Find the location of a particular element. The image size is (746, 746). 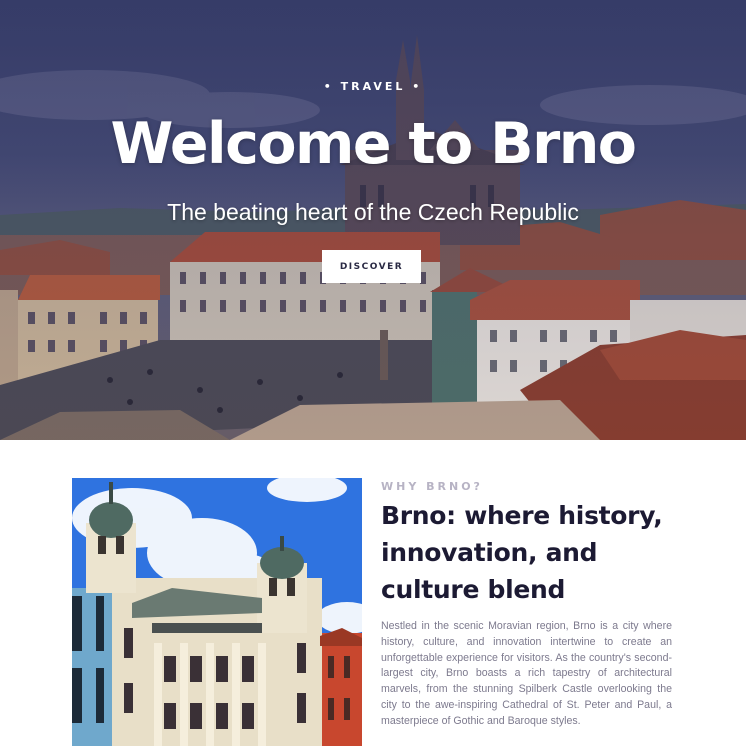

about-image is located at coordinates (217, 612).